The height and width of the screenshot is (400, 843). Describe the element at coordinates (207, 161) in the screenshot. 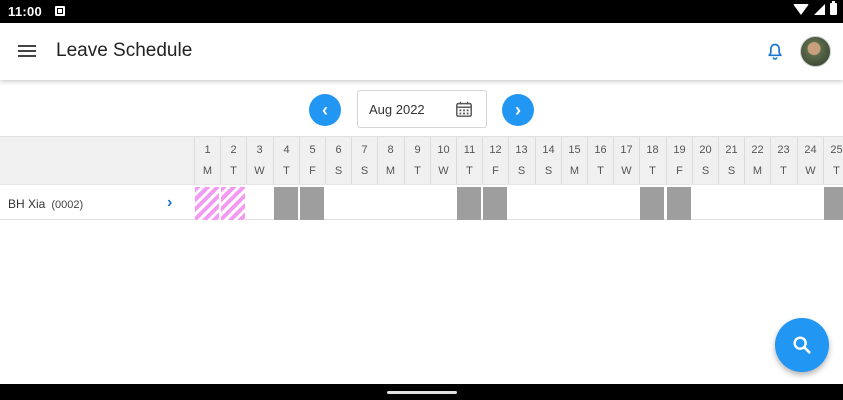

I see `day-column-1: 1M` at that location.